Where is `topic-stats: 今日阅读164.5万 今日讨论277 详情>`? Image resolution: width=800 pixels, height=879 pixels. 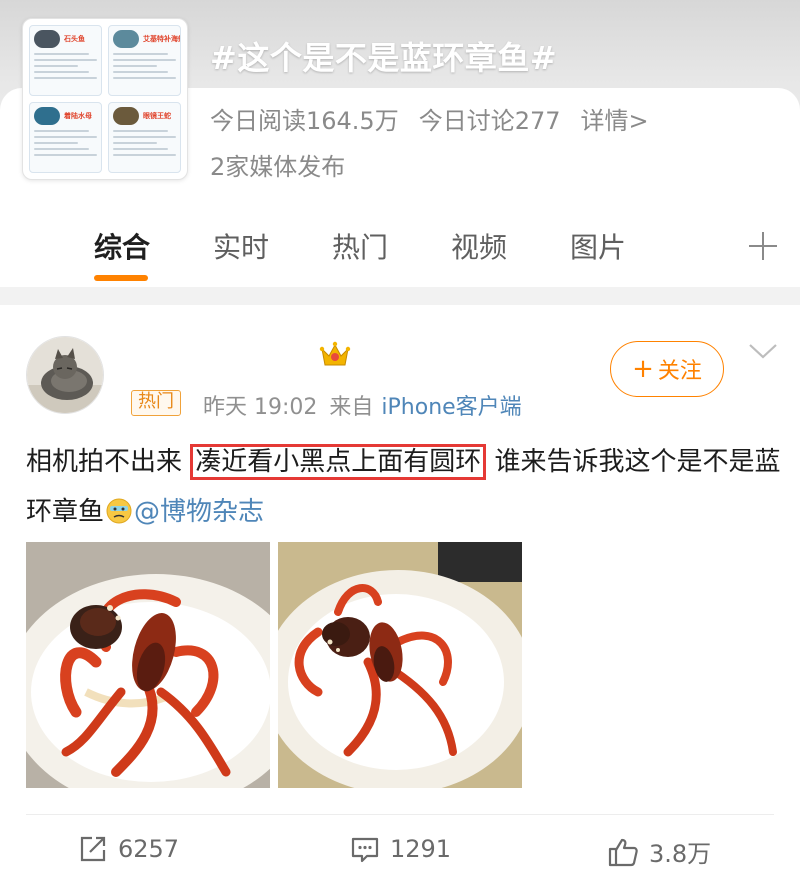 topic-stats: 今日阅读164.5万 今日讨论277 详情> is located at coordinates (429, 118).